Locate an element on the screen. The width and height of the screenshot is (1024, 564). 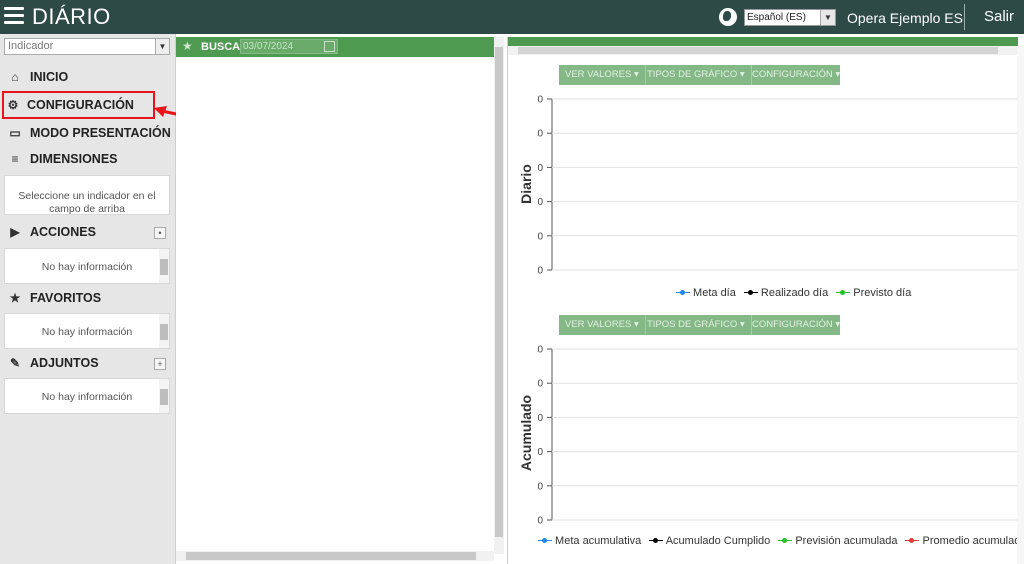
hamburger-menu-icon is located at coordinates (14, 16).